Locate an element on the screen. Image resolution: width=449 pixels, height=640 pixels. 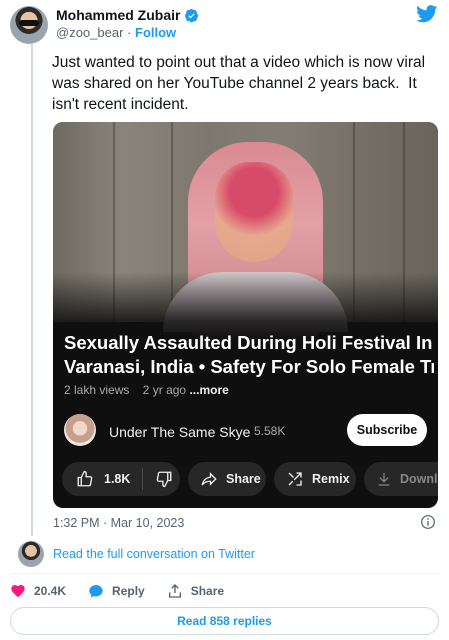
subscriber-count: 5.58K is located at coordinates (270, 431).